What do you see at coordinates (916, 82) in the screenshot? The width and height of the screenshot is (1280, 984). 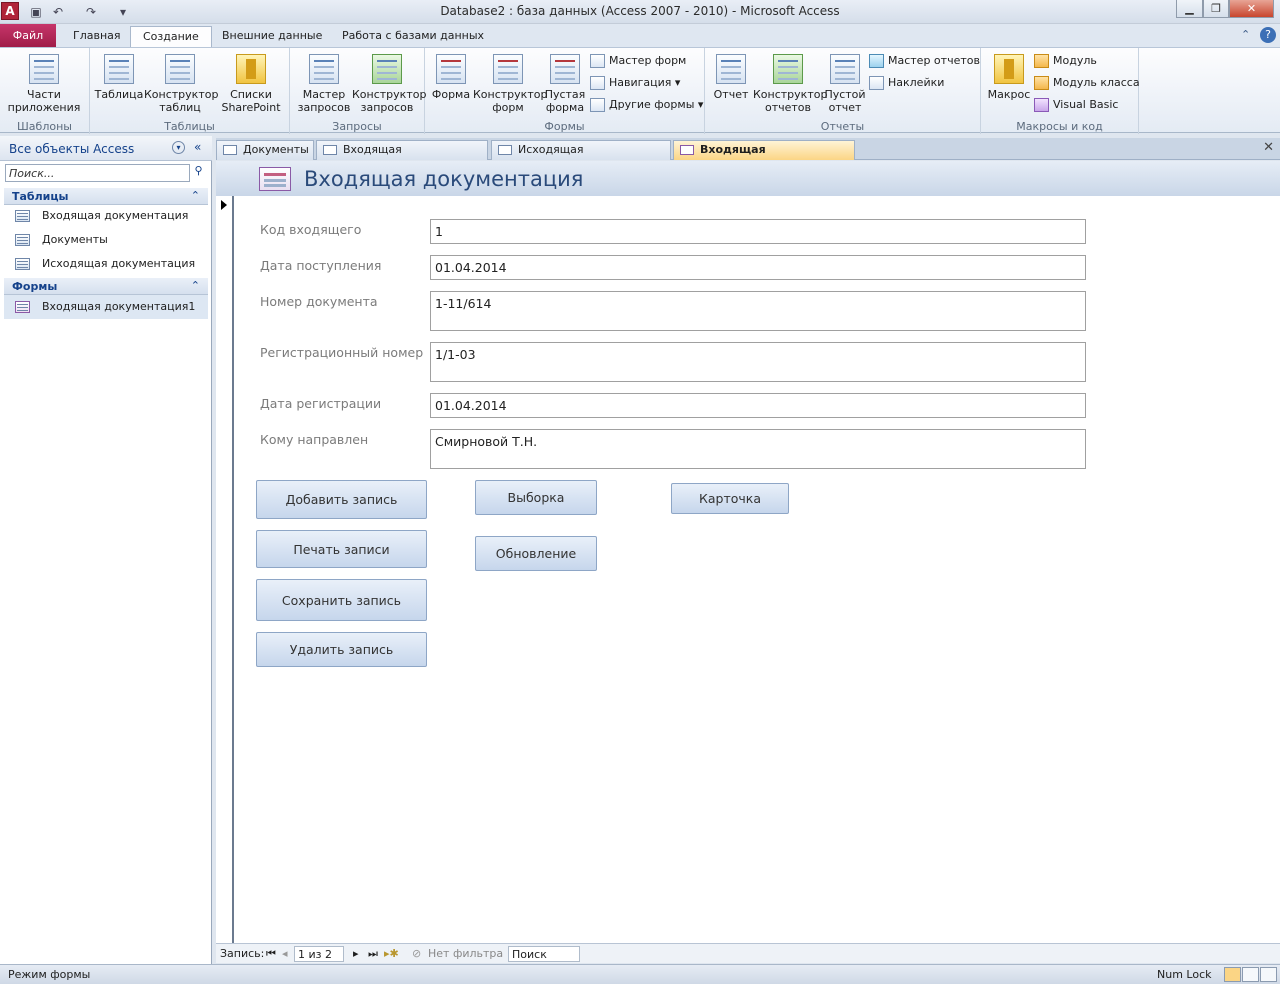 I see `labels-label: Наклейки` at bounding box center [916, 82].